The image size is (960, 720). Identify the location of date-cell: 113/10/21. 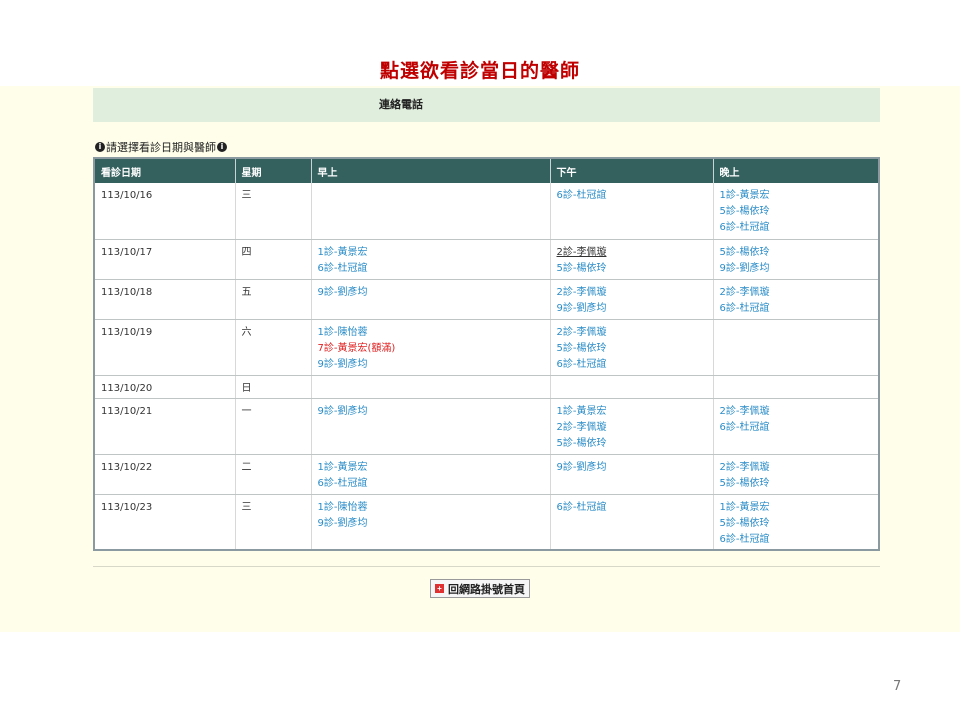
(165, 426).